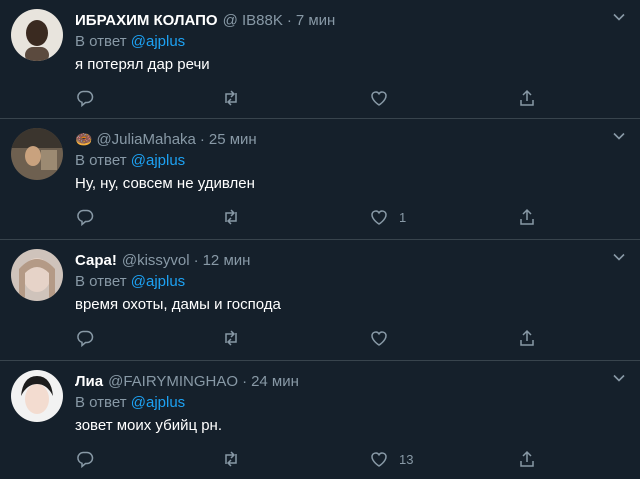 The width and height of the screenshot is (640, 479). I want to click on tweet-actions: 13, so click(355, 459).